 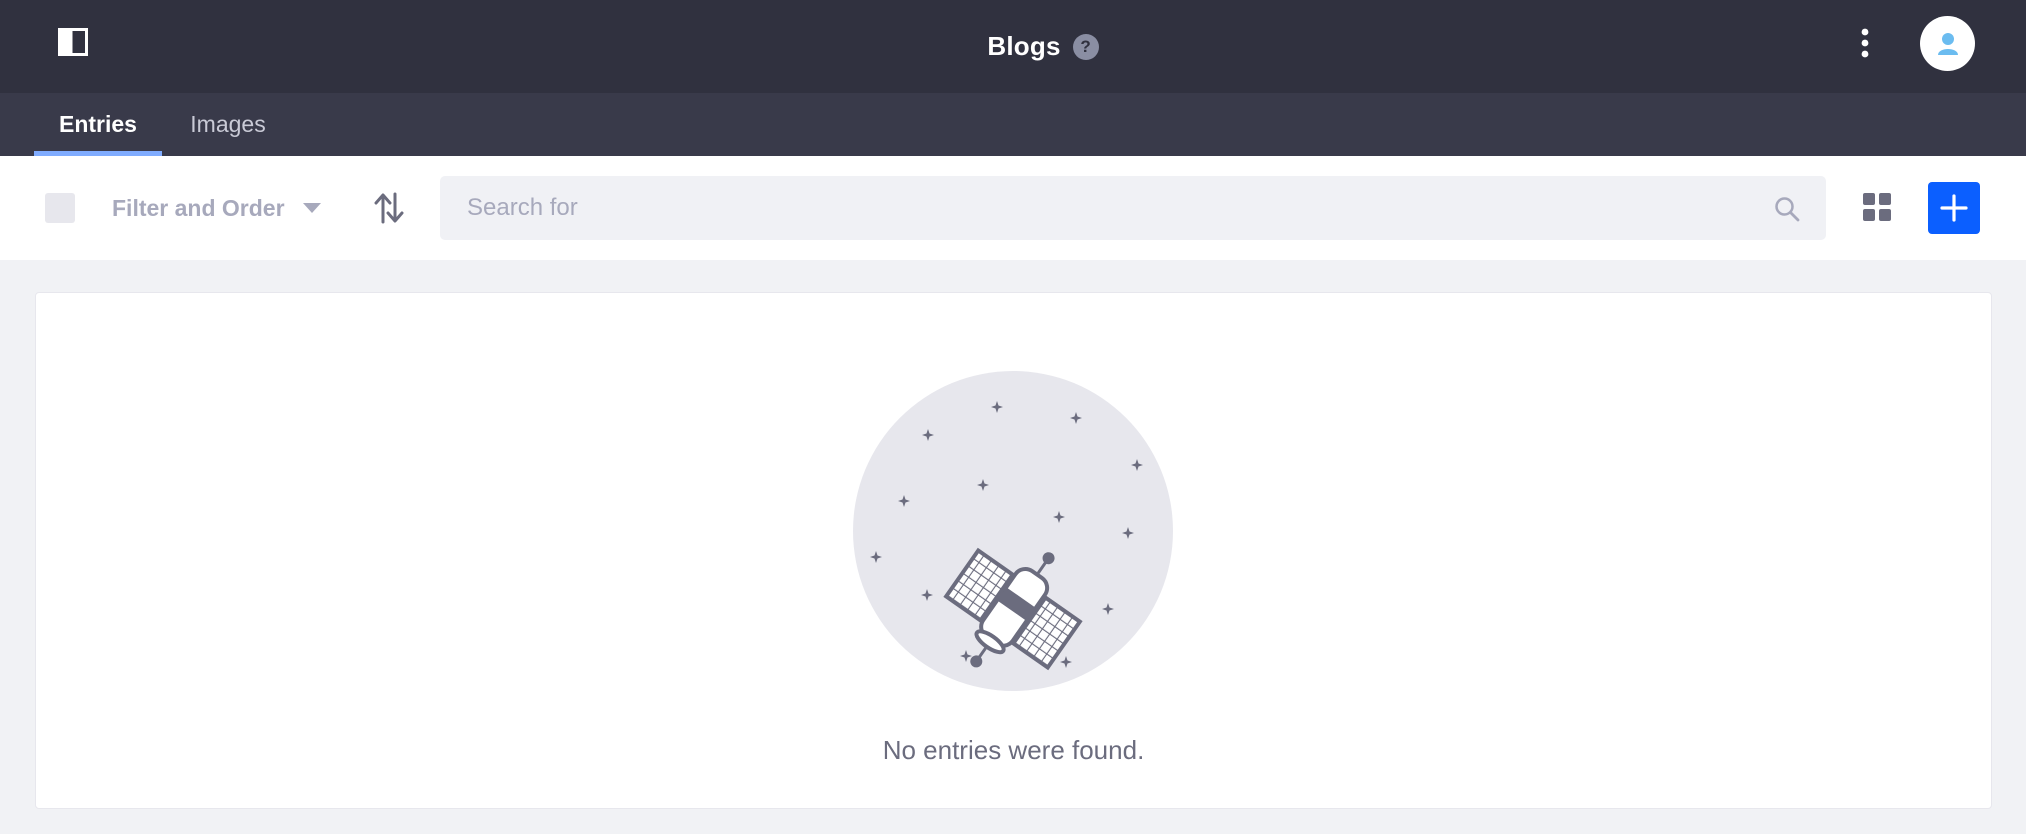 What do you see at coordinates (1024, 46) in the screenshot?
I see `page-title: Blogs` at bounding box center [1024, 46].